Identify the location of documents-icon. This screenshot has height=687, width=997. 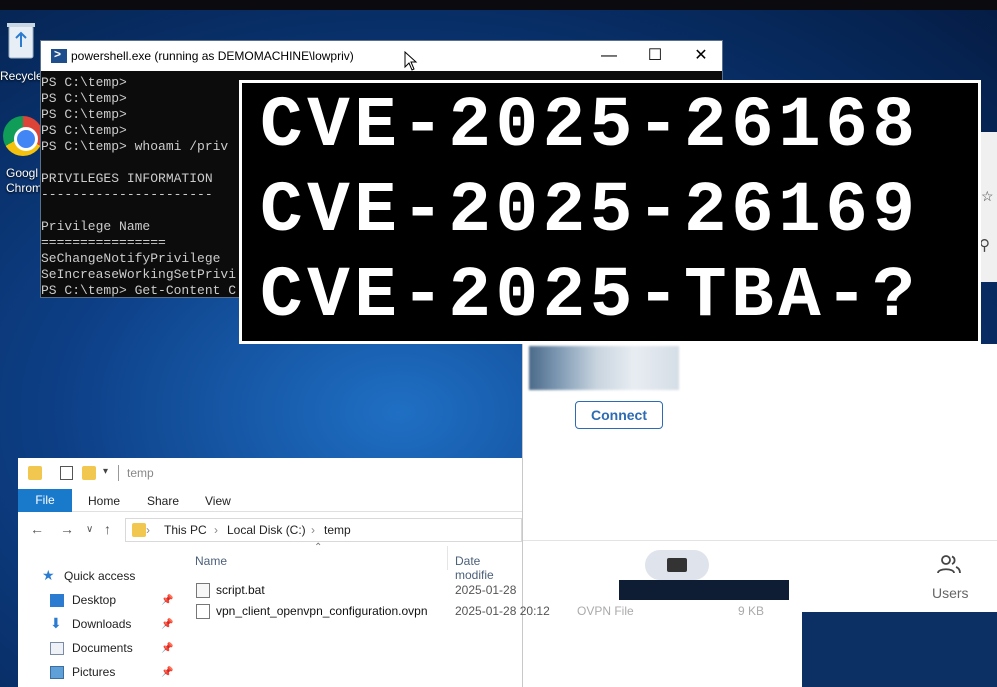
(57, 648).